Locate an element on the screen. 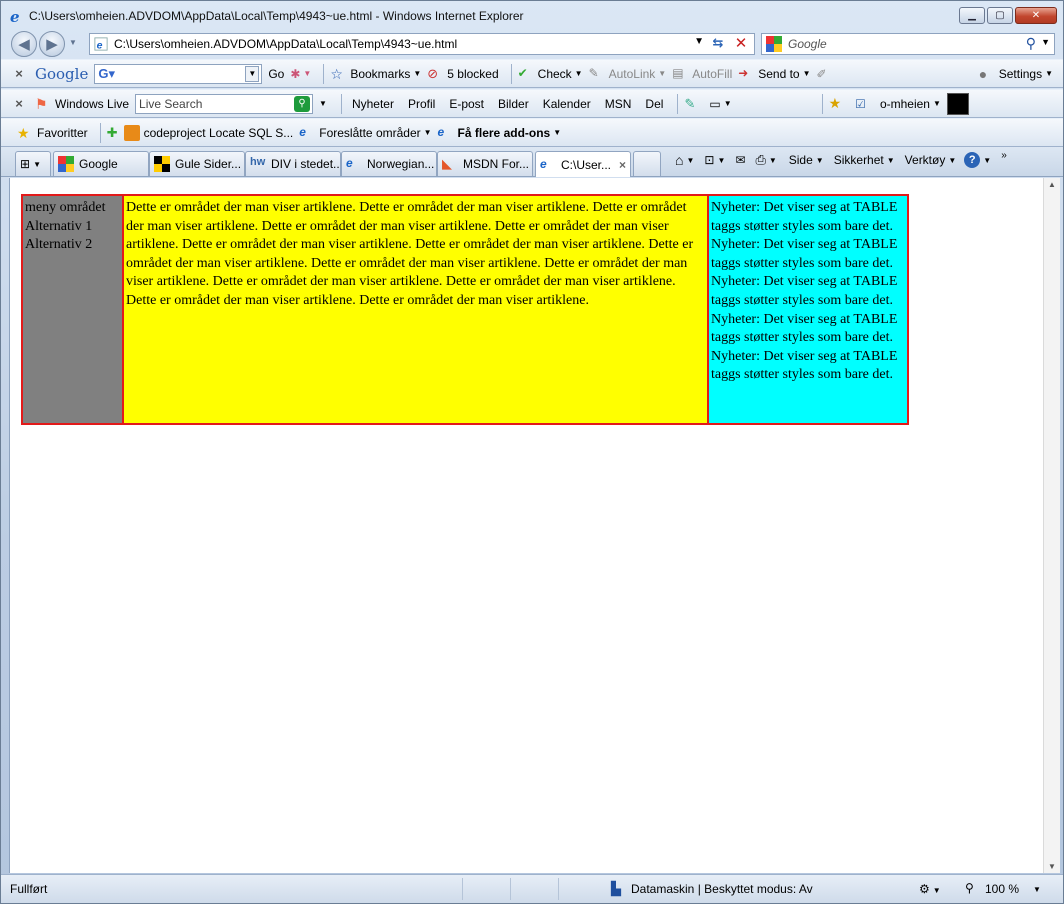 This screenshot has height=904, width=1064. tab-current-file: e C:\User... × is located at coordinates (583, 164).